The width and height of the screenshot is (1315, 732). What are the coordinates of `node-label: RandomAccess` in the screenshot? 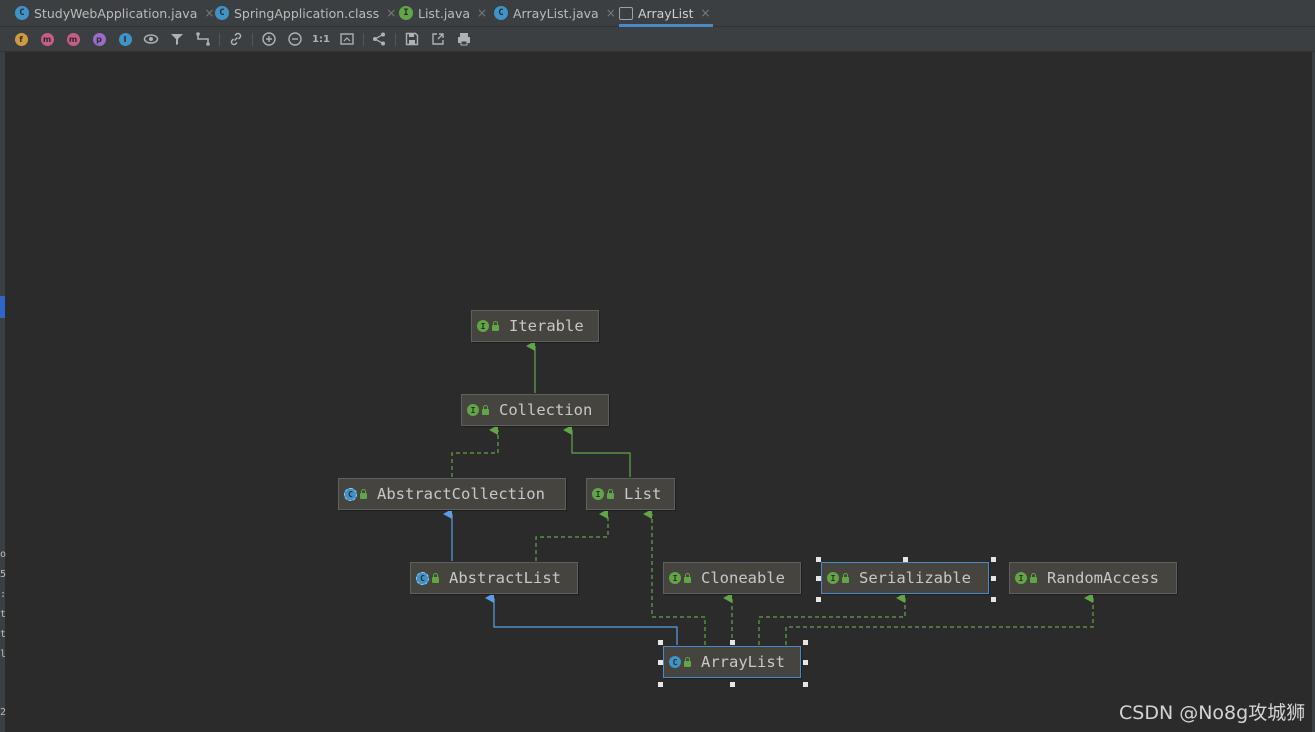 It's located at (1103, 578).